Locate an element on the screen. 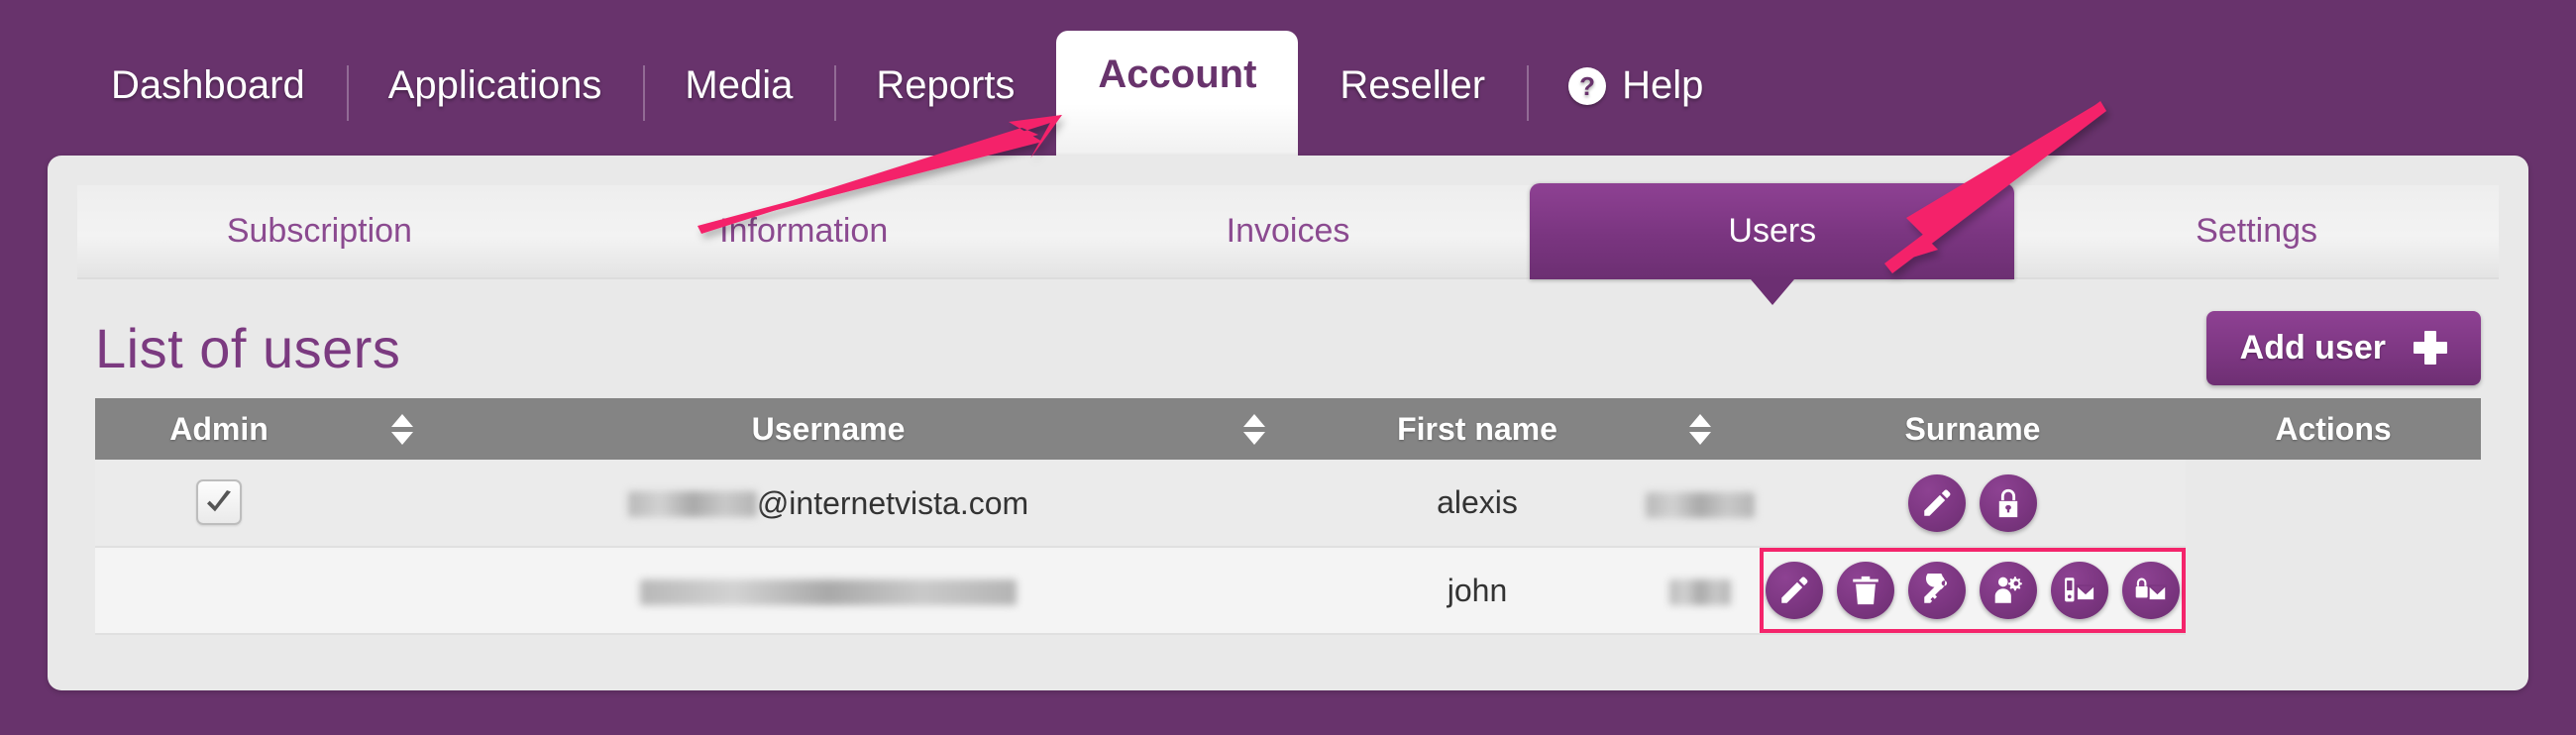  subtab-label: Settings is located at coordinates (2257, 231).